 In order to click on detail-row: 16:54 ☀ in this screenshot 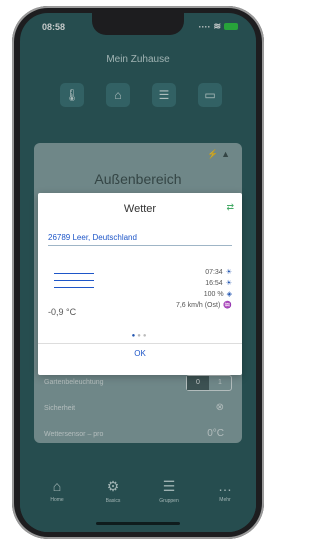, I will do `click(218, 283)`.